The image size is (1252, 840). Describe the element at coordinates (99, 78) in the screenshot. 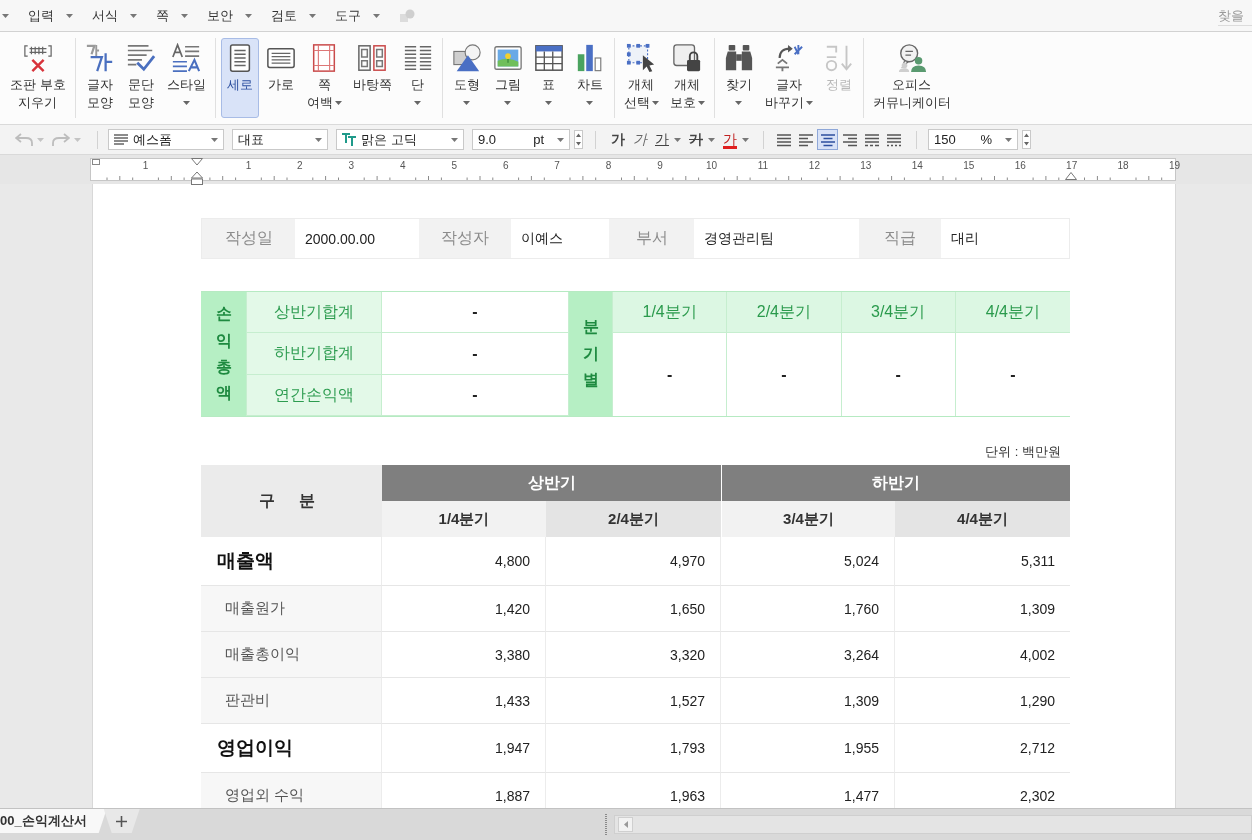

I see `ribbon-button: 글자 모양` at that location.